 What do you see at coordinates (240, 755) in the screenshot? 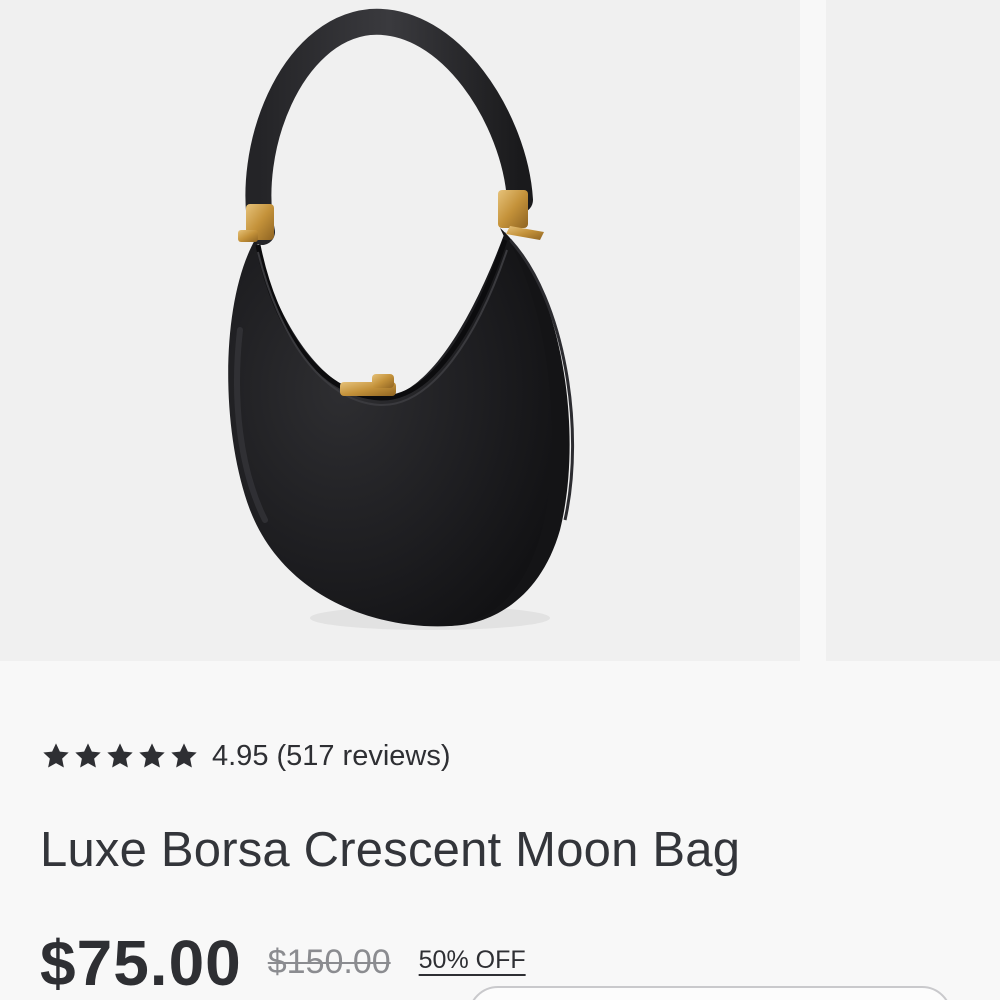
I see `rating-score: 4.95` at bounding box center [240, 755].